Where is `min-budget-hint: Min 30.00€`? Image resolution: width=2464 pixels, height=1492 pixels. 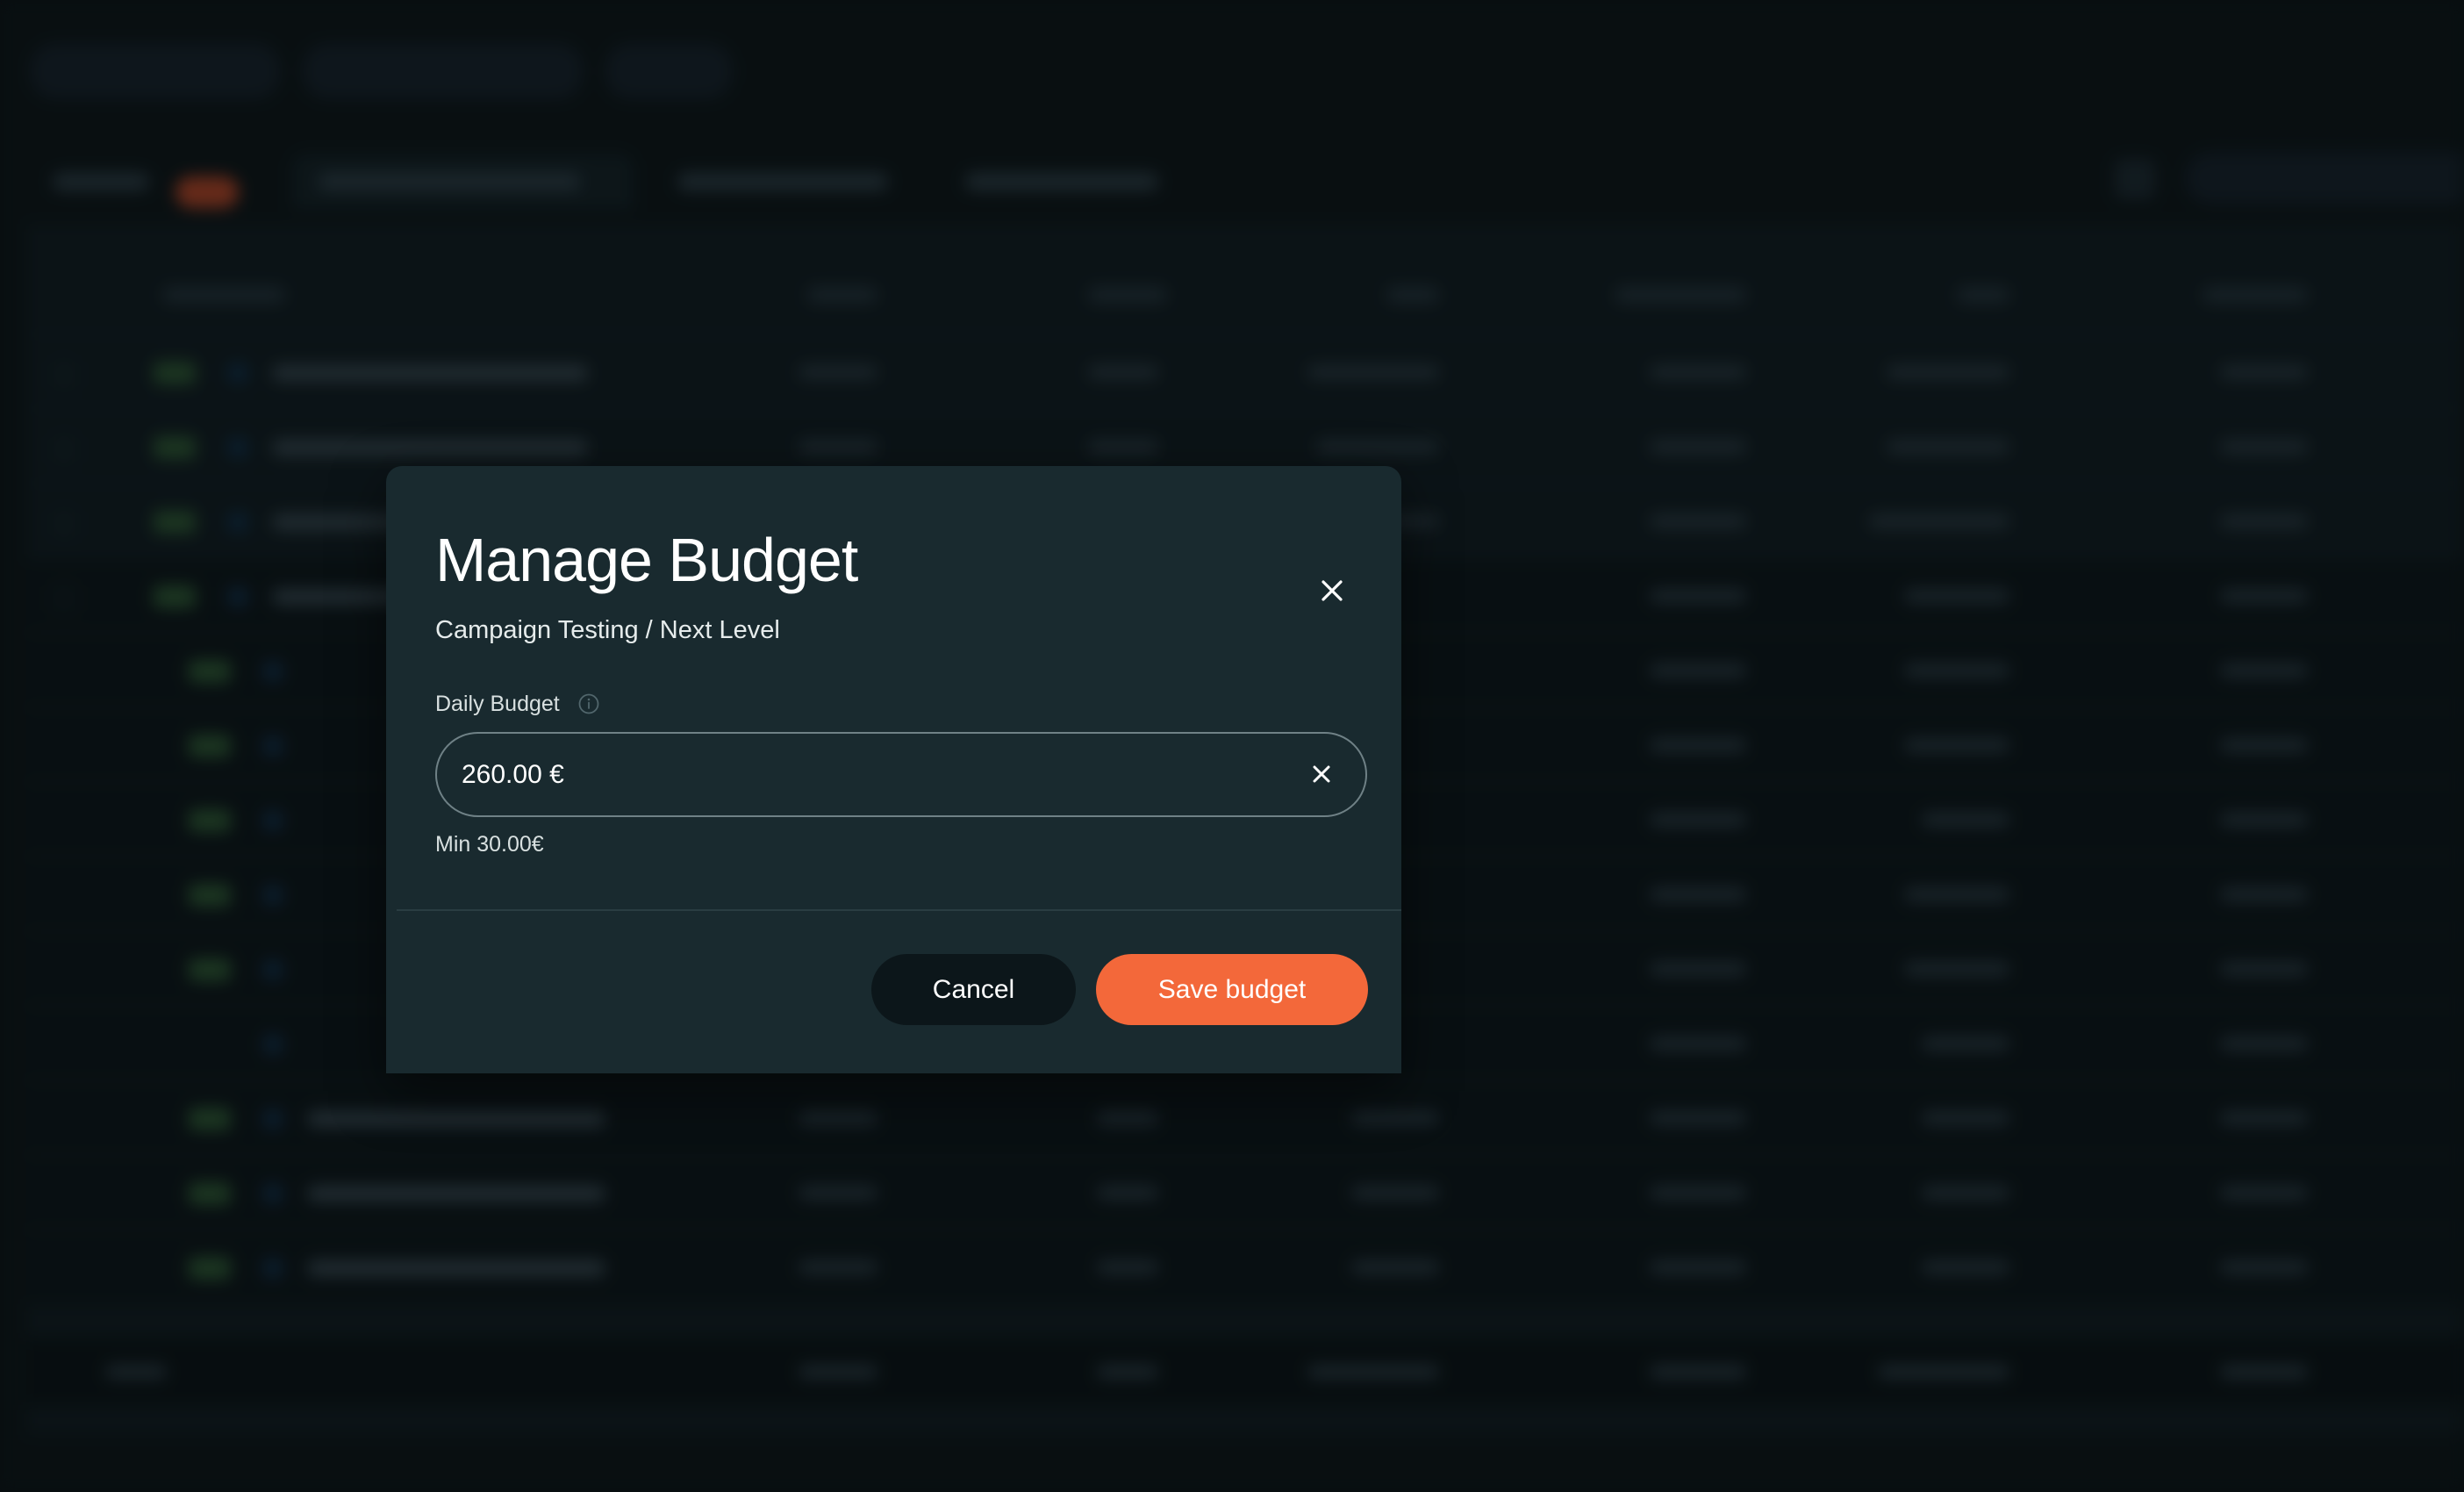
min-budget-hint: Min 30.00€ is located at coordinates (489, 845).